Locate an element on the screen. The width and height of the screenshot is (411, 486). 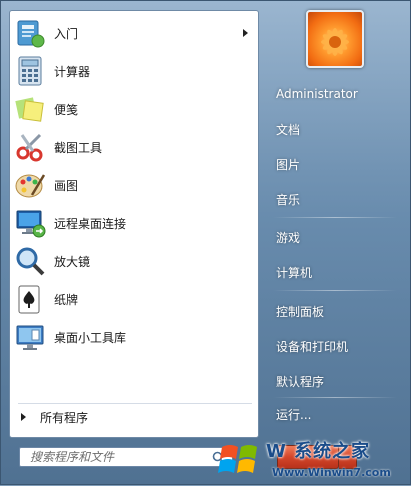
search-input is located at coordinates (116, 457).